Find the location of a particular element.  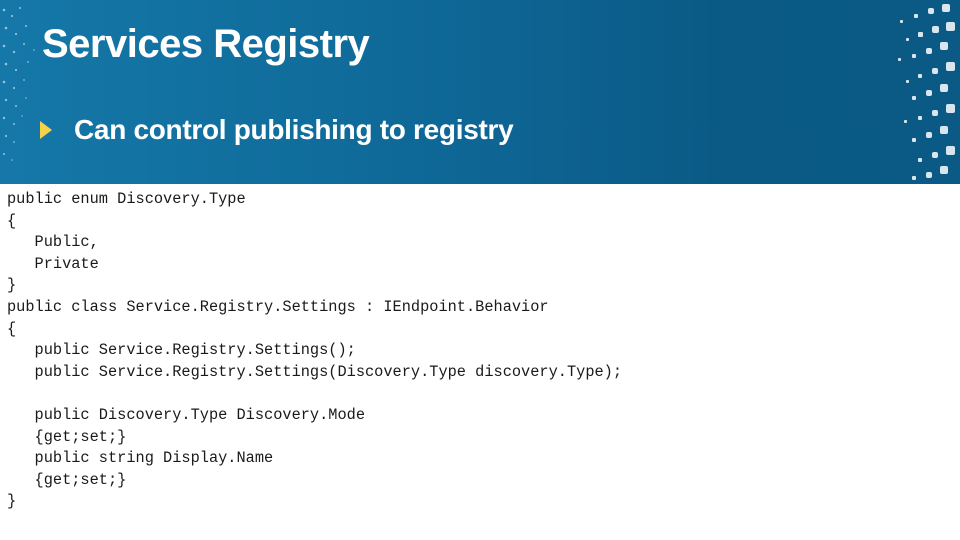

right-dot-pattern is located at coordinates (926, 92).